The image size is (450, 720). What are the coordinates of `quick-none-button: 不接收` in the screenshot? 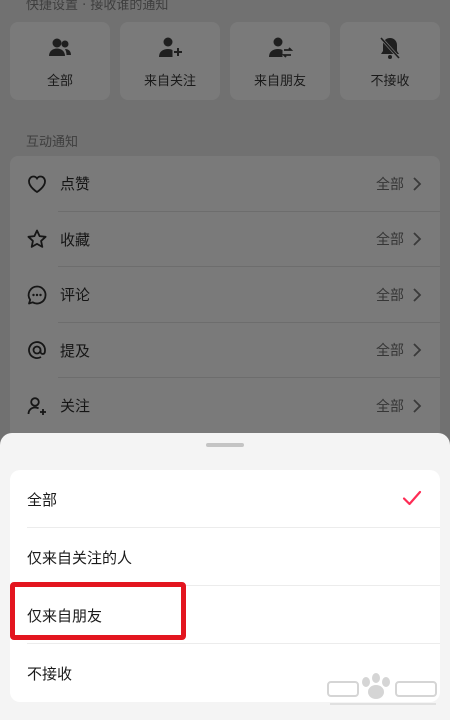 It's located at (390, 61).